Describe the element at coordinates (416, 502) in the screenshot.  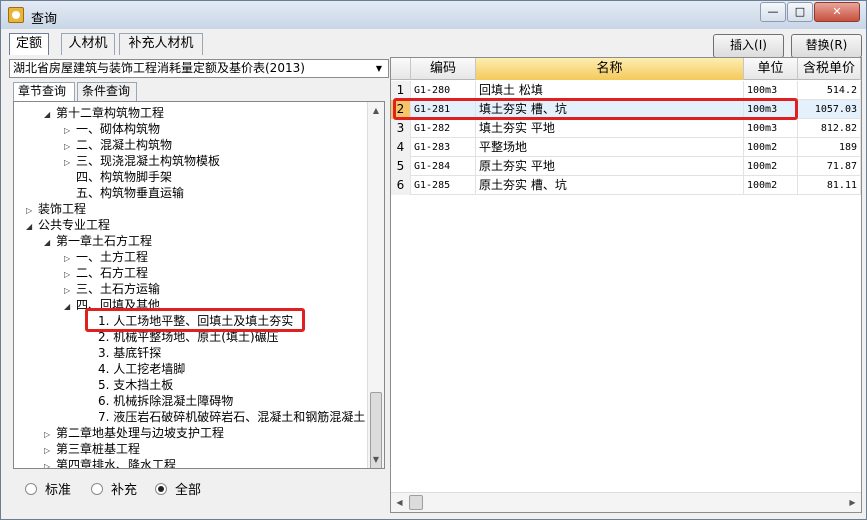
I see `scroll-thumb` at that location.